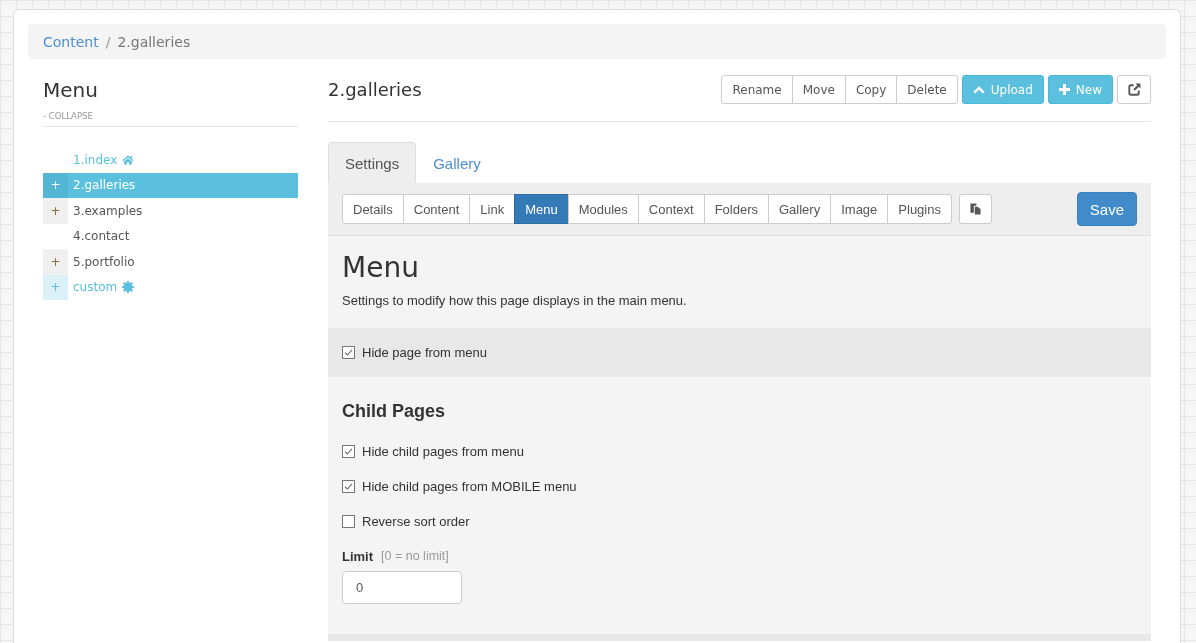 This screenshot has height=643, width=1196. Describe the element at coordinates (1106, 209) in the screenshot. I see `save-button: Save` at that location.